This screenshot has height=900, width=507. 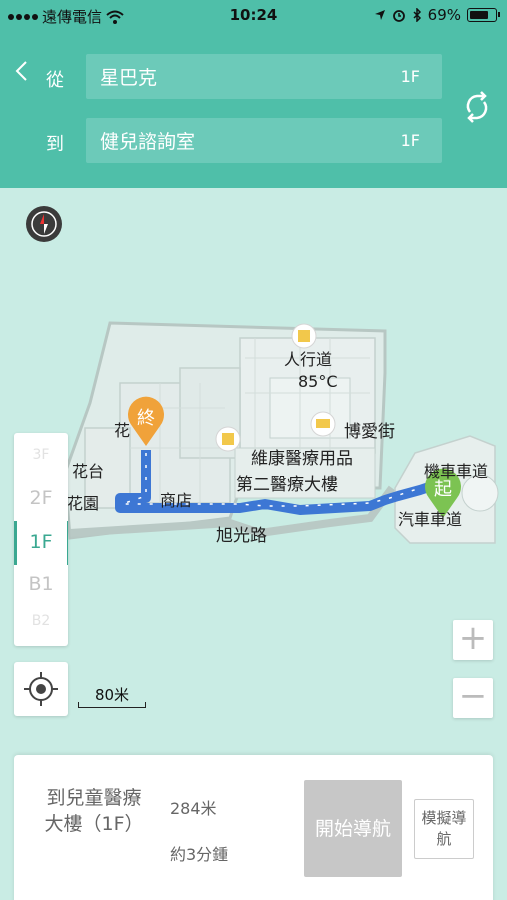 What do you see at coordinates (21, 71) in the screenshot?
I see `back-chevron-icon` at bounding box center [21, 71].